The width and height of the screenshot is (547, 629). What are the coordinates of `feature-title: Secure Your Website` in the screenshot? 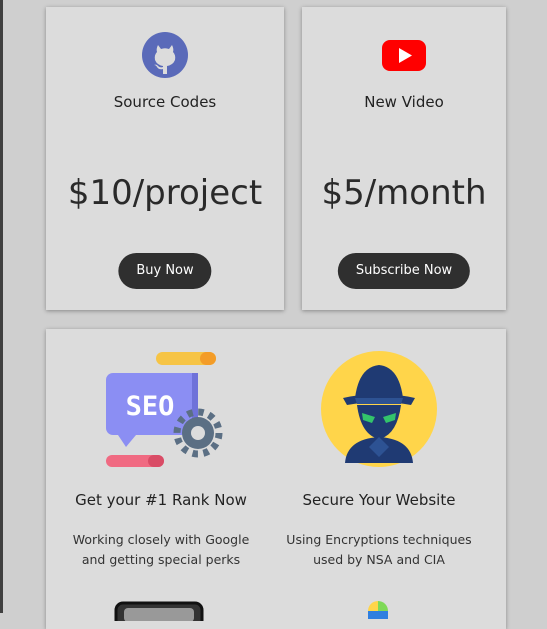 It's located at (379, 500).